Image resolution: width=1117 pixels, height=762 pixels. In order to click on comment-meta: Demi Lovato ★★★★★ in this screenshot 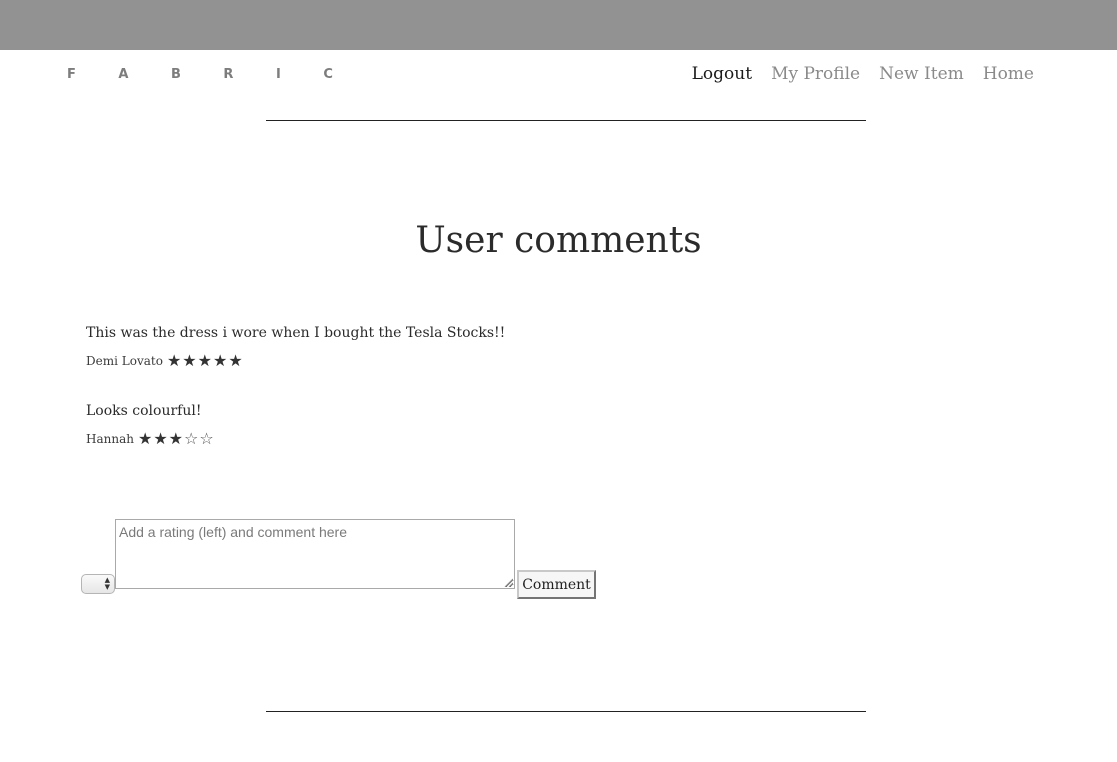, I will do `click(296, 360)`.